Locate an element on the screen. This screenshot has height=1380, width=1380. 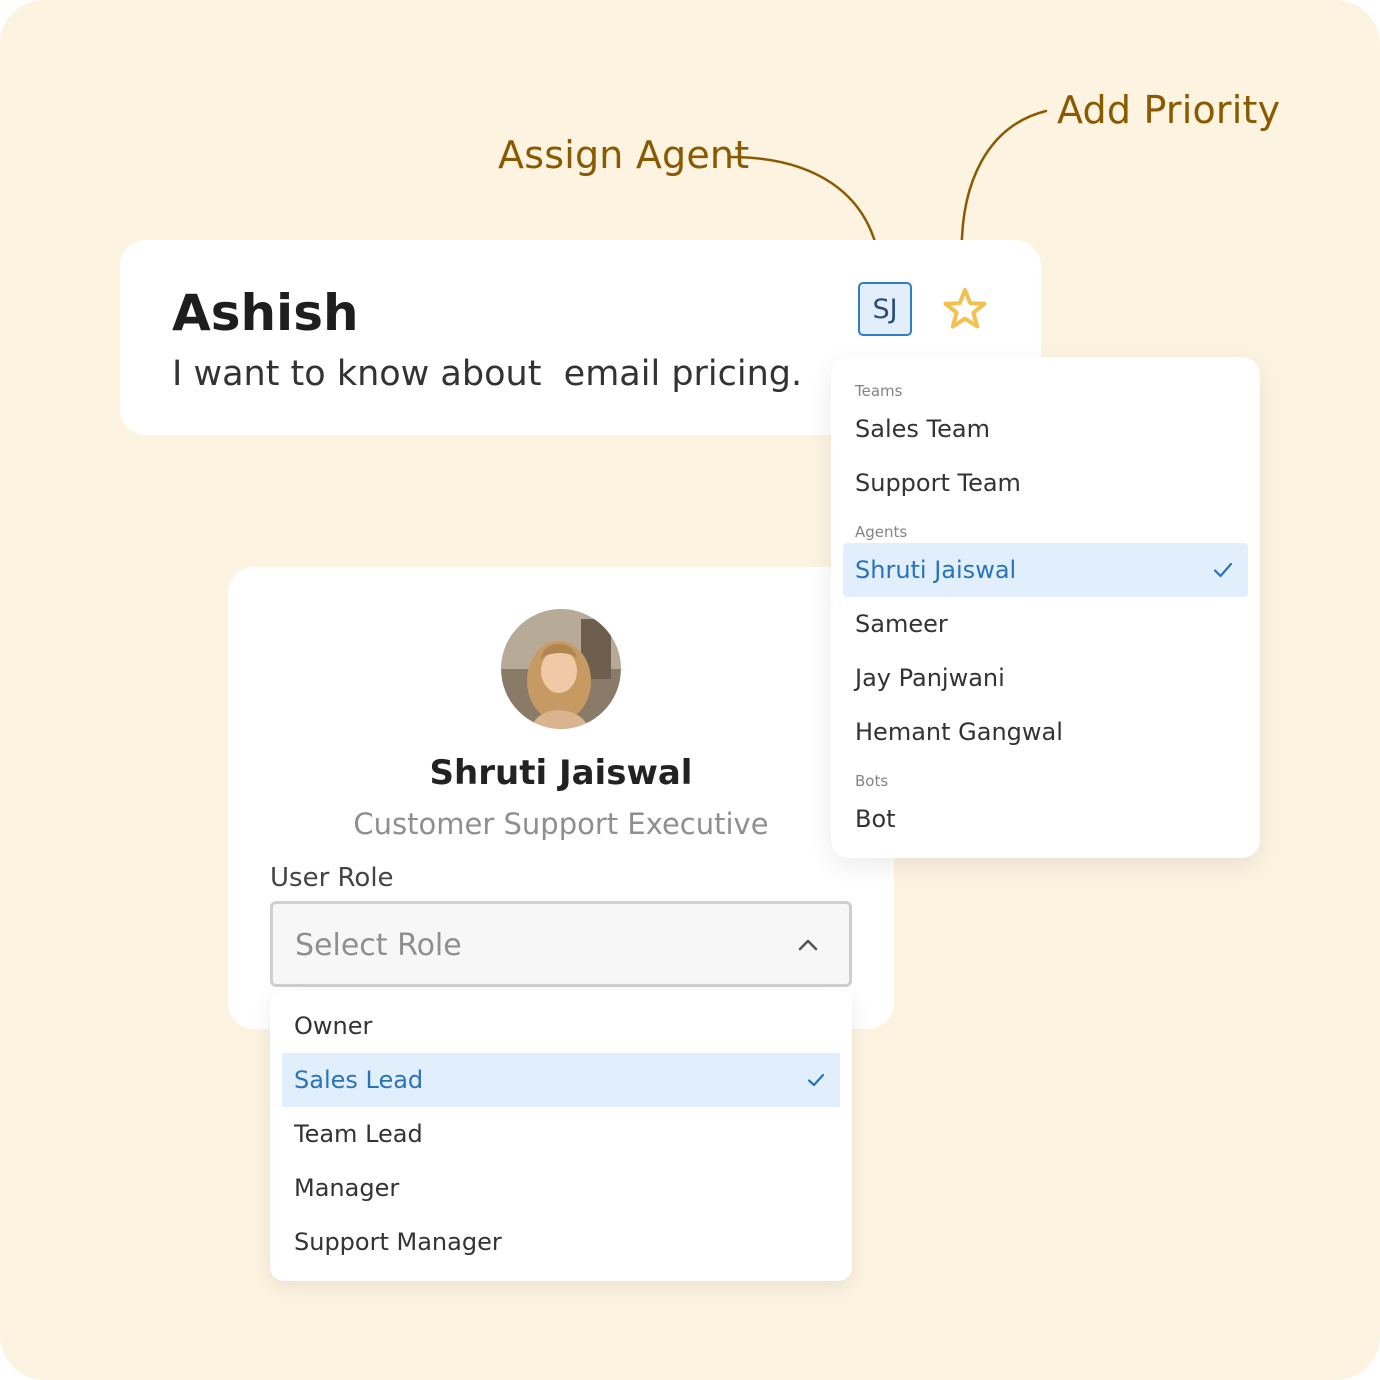
team-option-sales-team: Sales Team is located at coordinates (1045, 429).